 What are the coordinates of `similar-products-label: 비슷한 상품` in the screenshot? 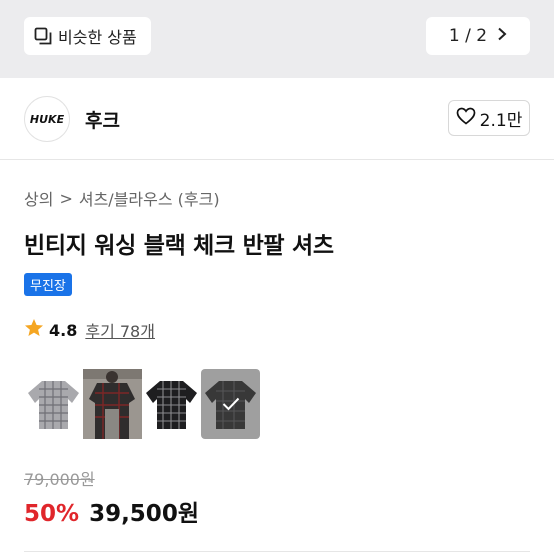 It's located at (97, 37).